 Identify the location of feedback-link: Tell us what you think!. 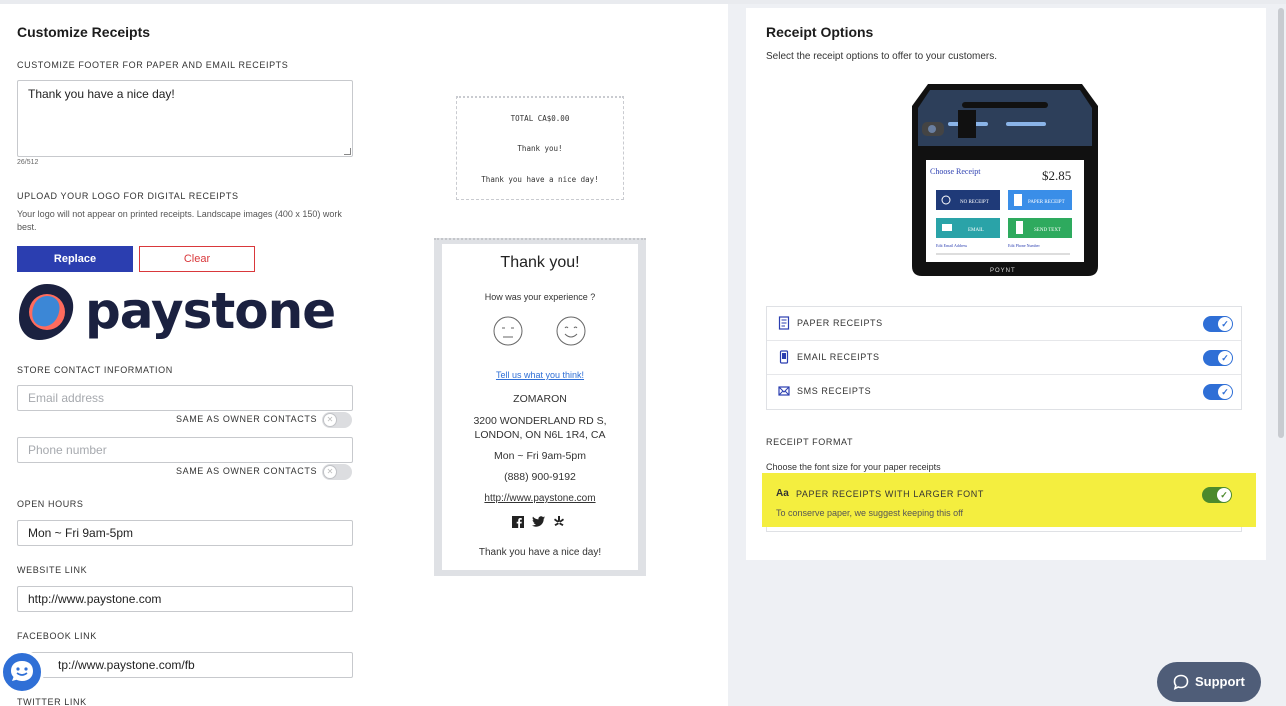
(540, 375).